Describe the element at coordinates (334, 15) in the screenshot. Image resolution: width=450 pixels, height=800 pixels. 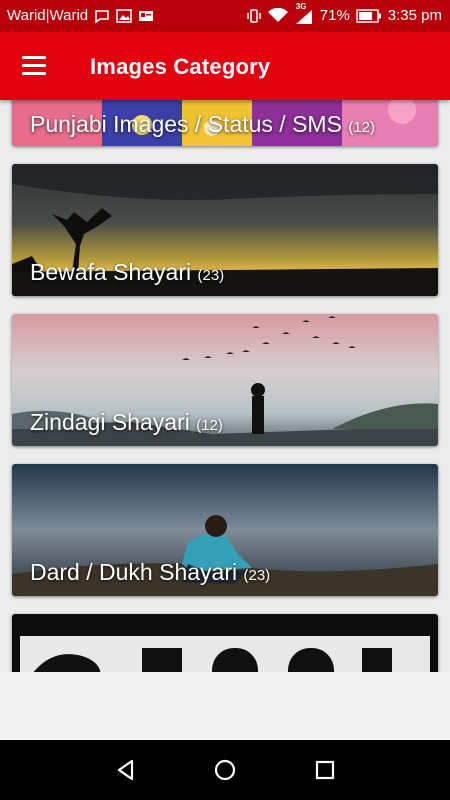
I see `battery-percent: 71%` at that location.